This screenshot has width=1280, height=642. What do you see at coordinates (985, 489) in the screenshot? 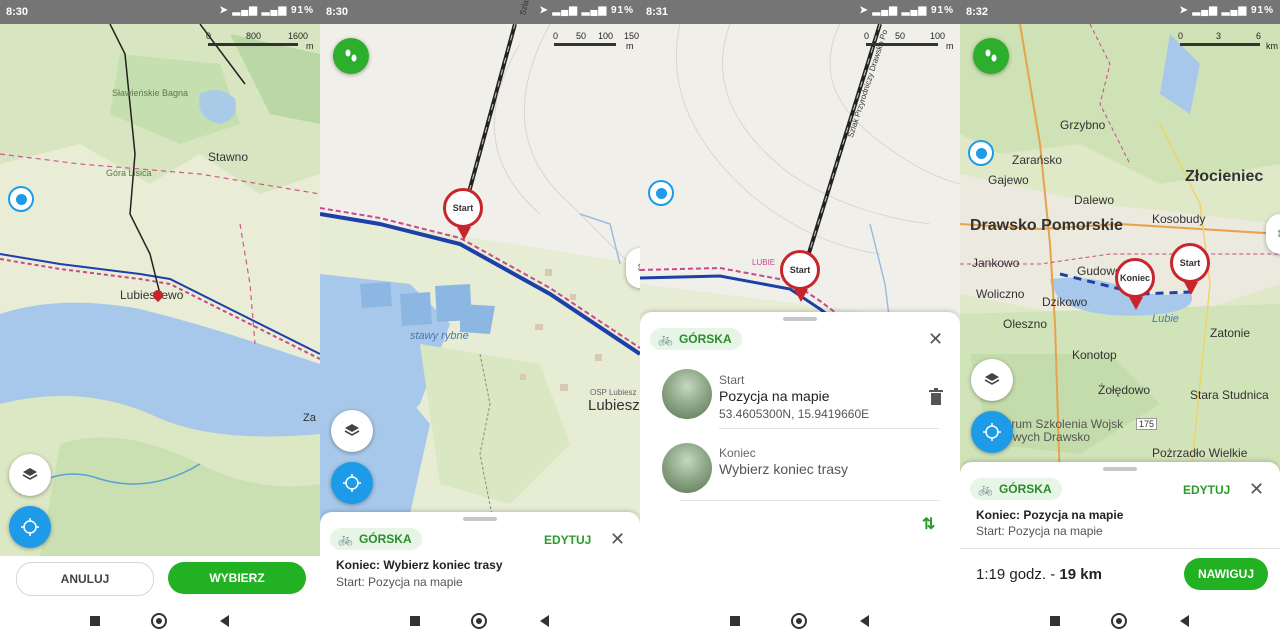
I see `bike-icon: 🚲` at bounding box center [985, 489].